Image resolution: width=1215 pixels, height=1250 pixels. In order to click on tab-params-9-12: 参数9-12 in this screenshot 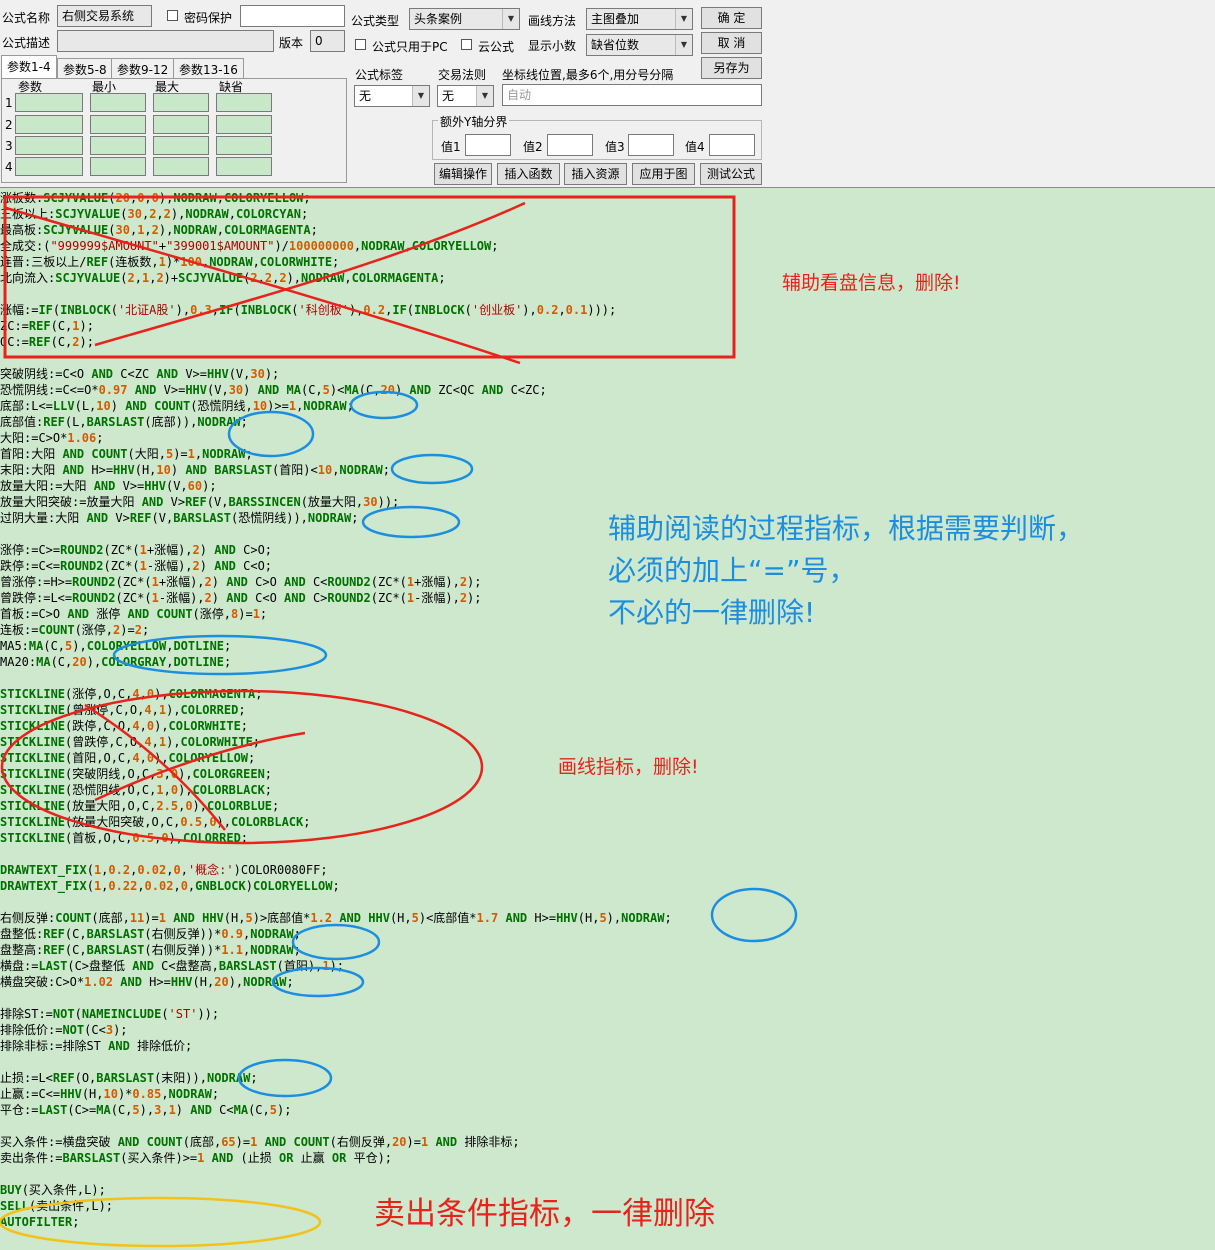, I will do `click(143, 68)`.